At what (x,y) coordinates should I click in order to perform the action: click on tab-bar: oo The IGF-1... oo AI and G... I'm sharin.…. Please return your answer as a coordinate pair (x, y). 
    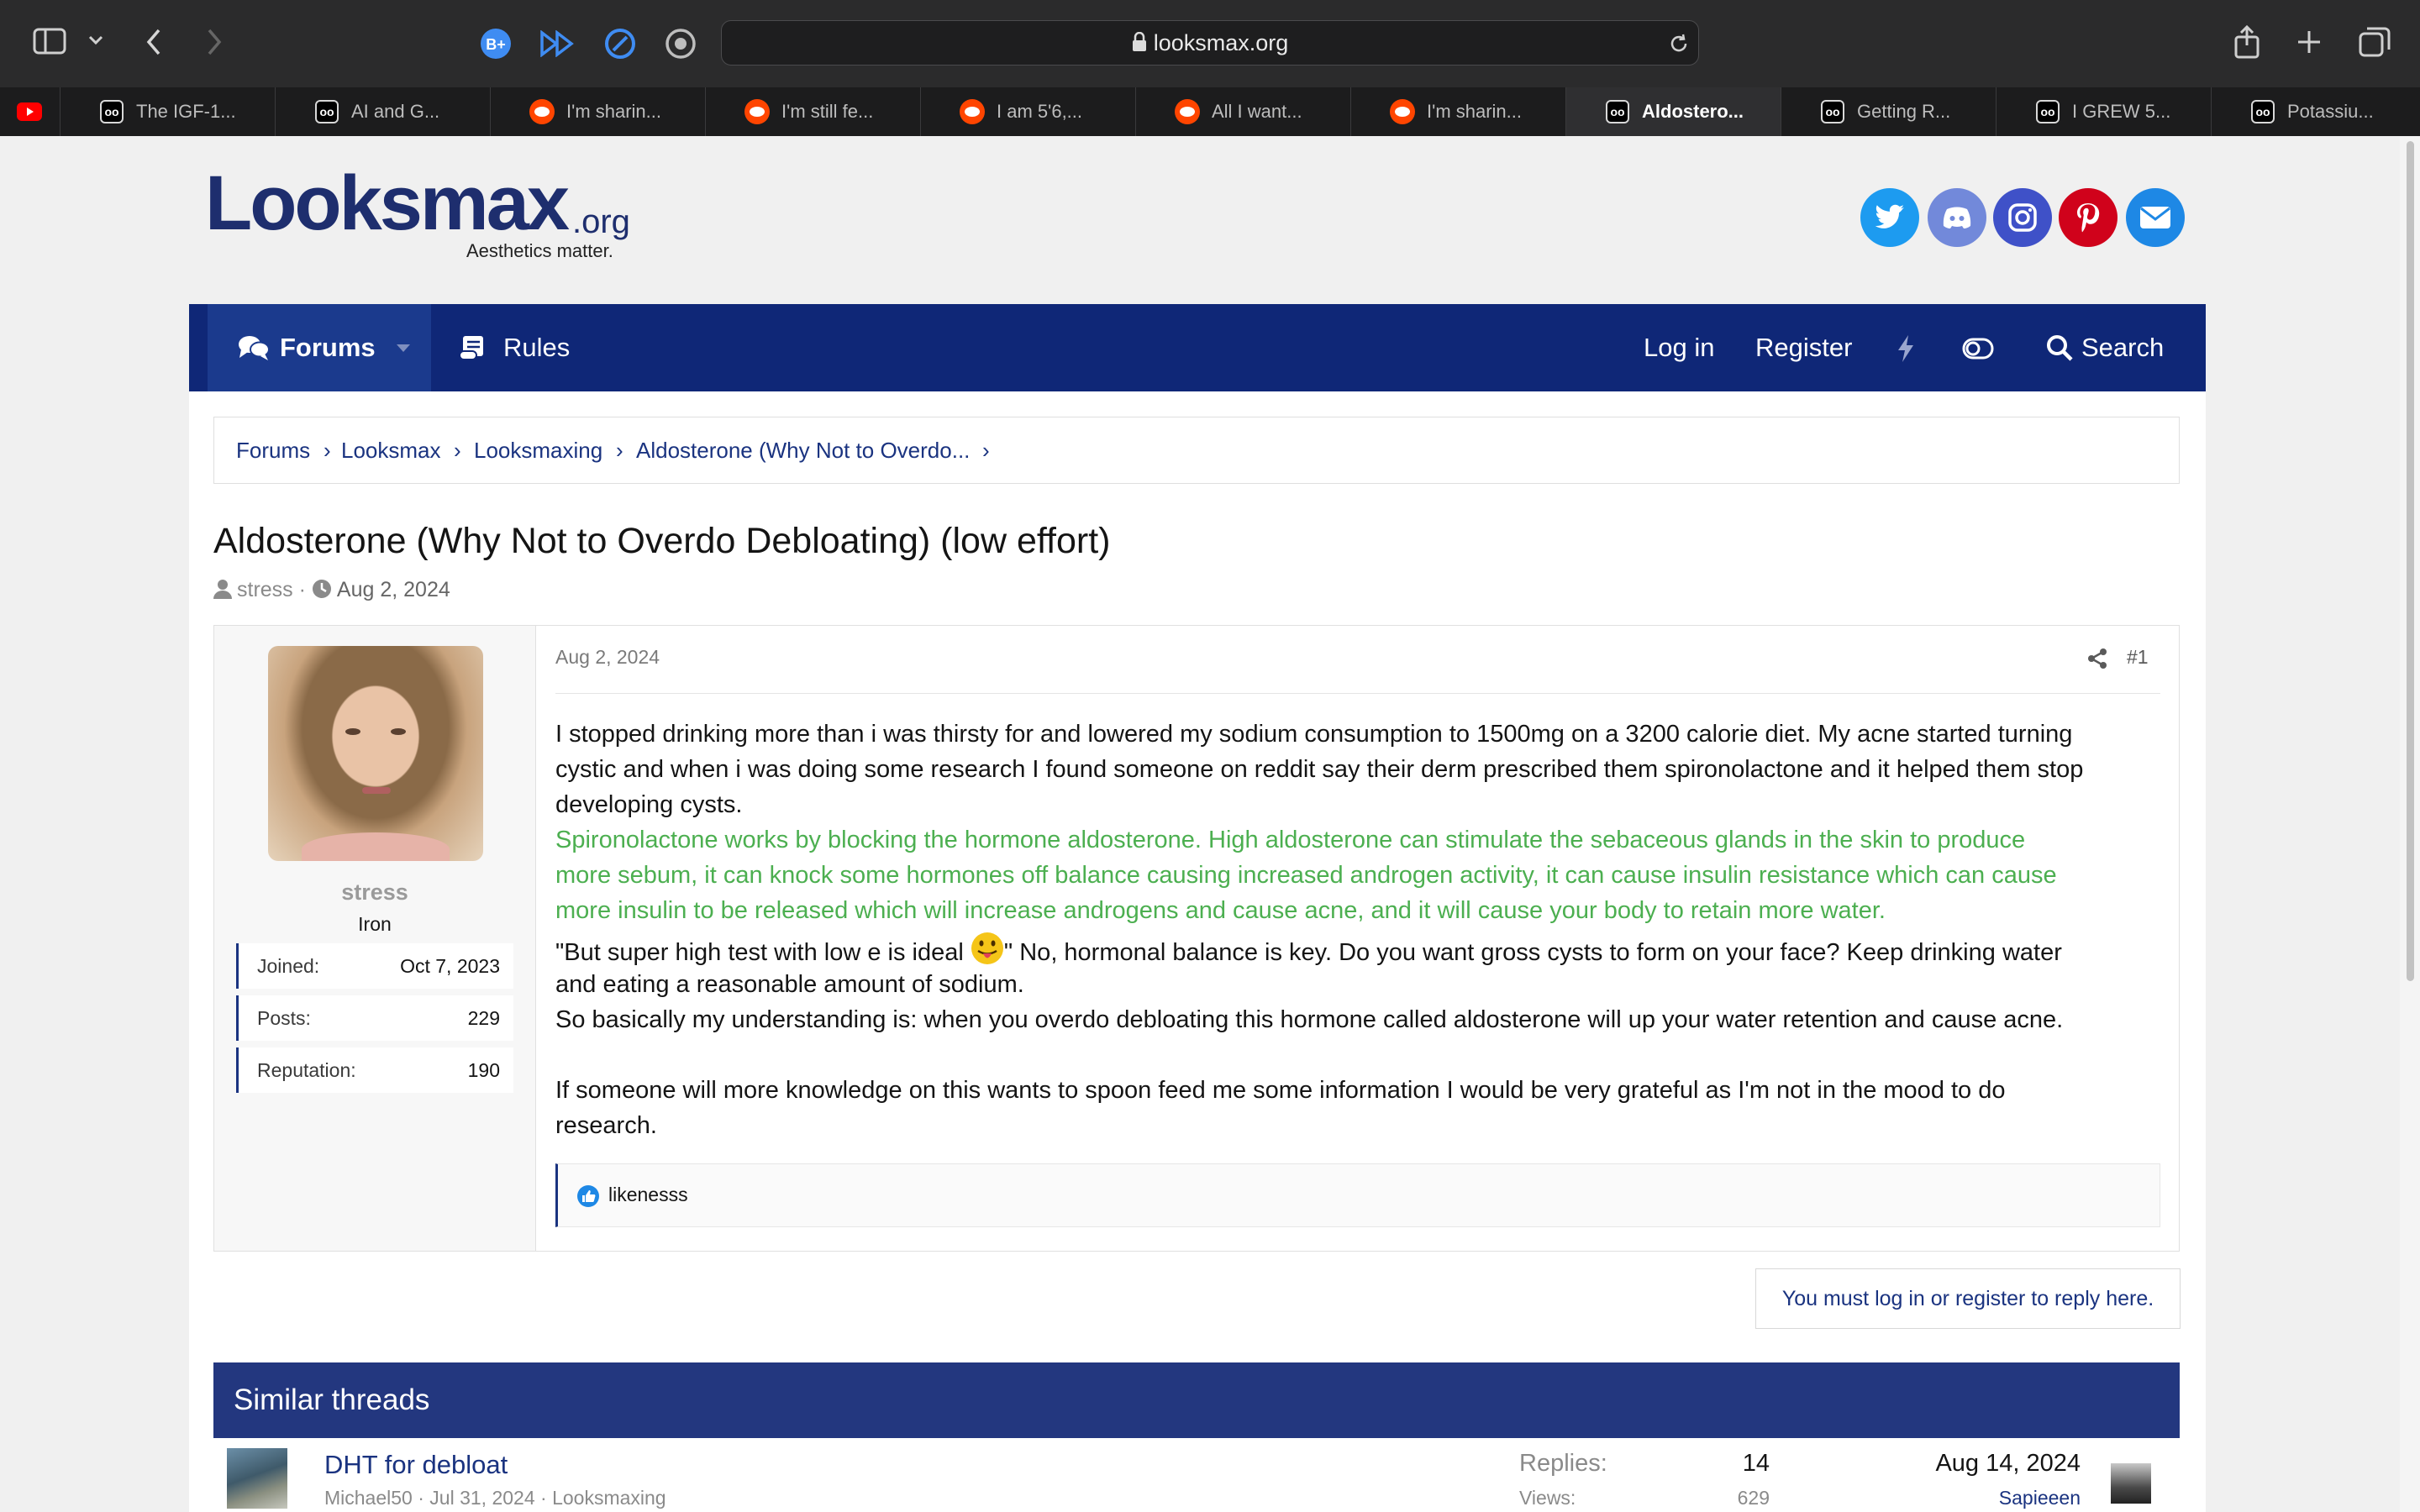
    Looking at the image, I should click on (1210, 111).